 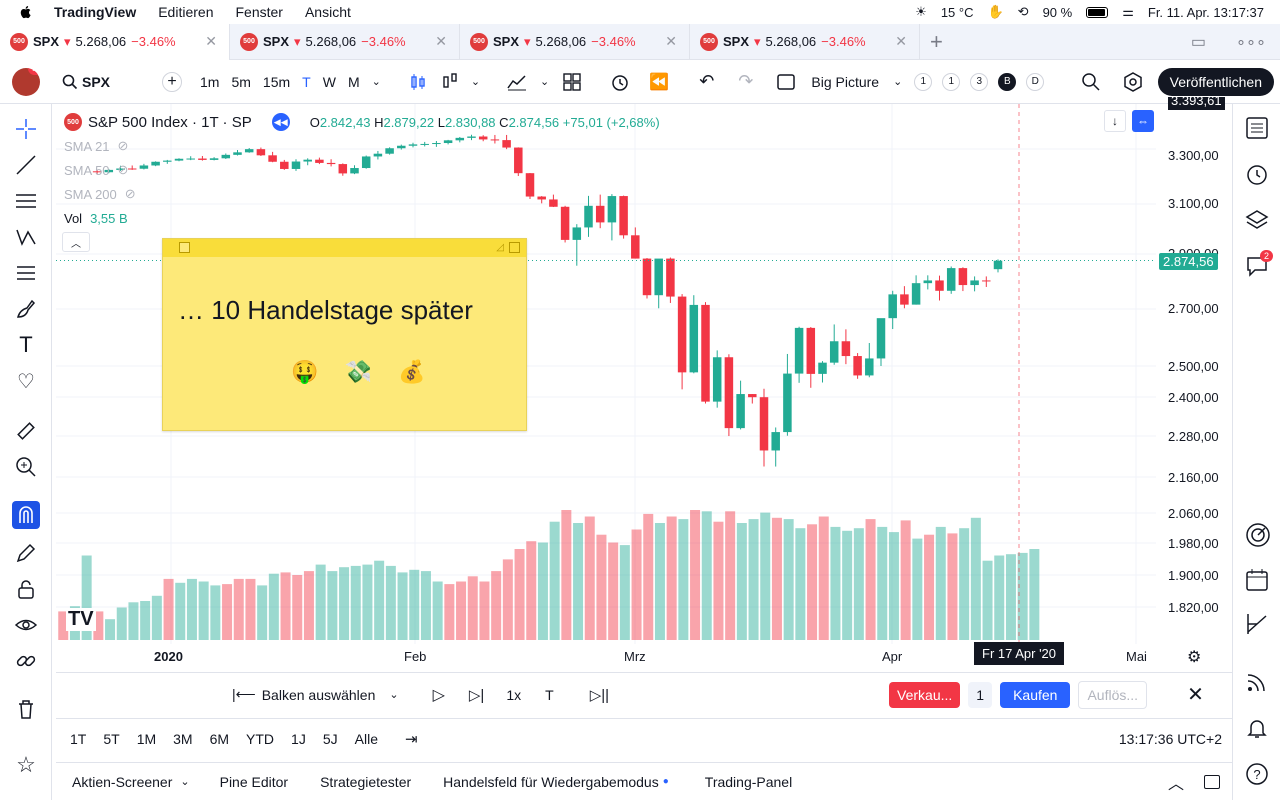 I want to click on interval-5m: 5m, so click(x=240, y=82).